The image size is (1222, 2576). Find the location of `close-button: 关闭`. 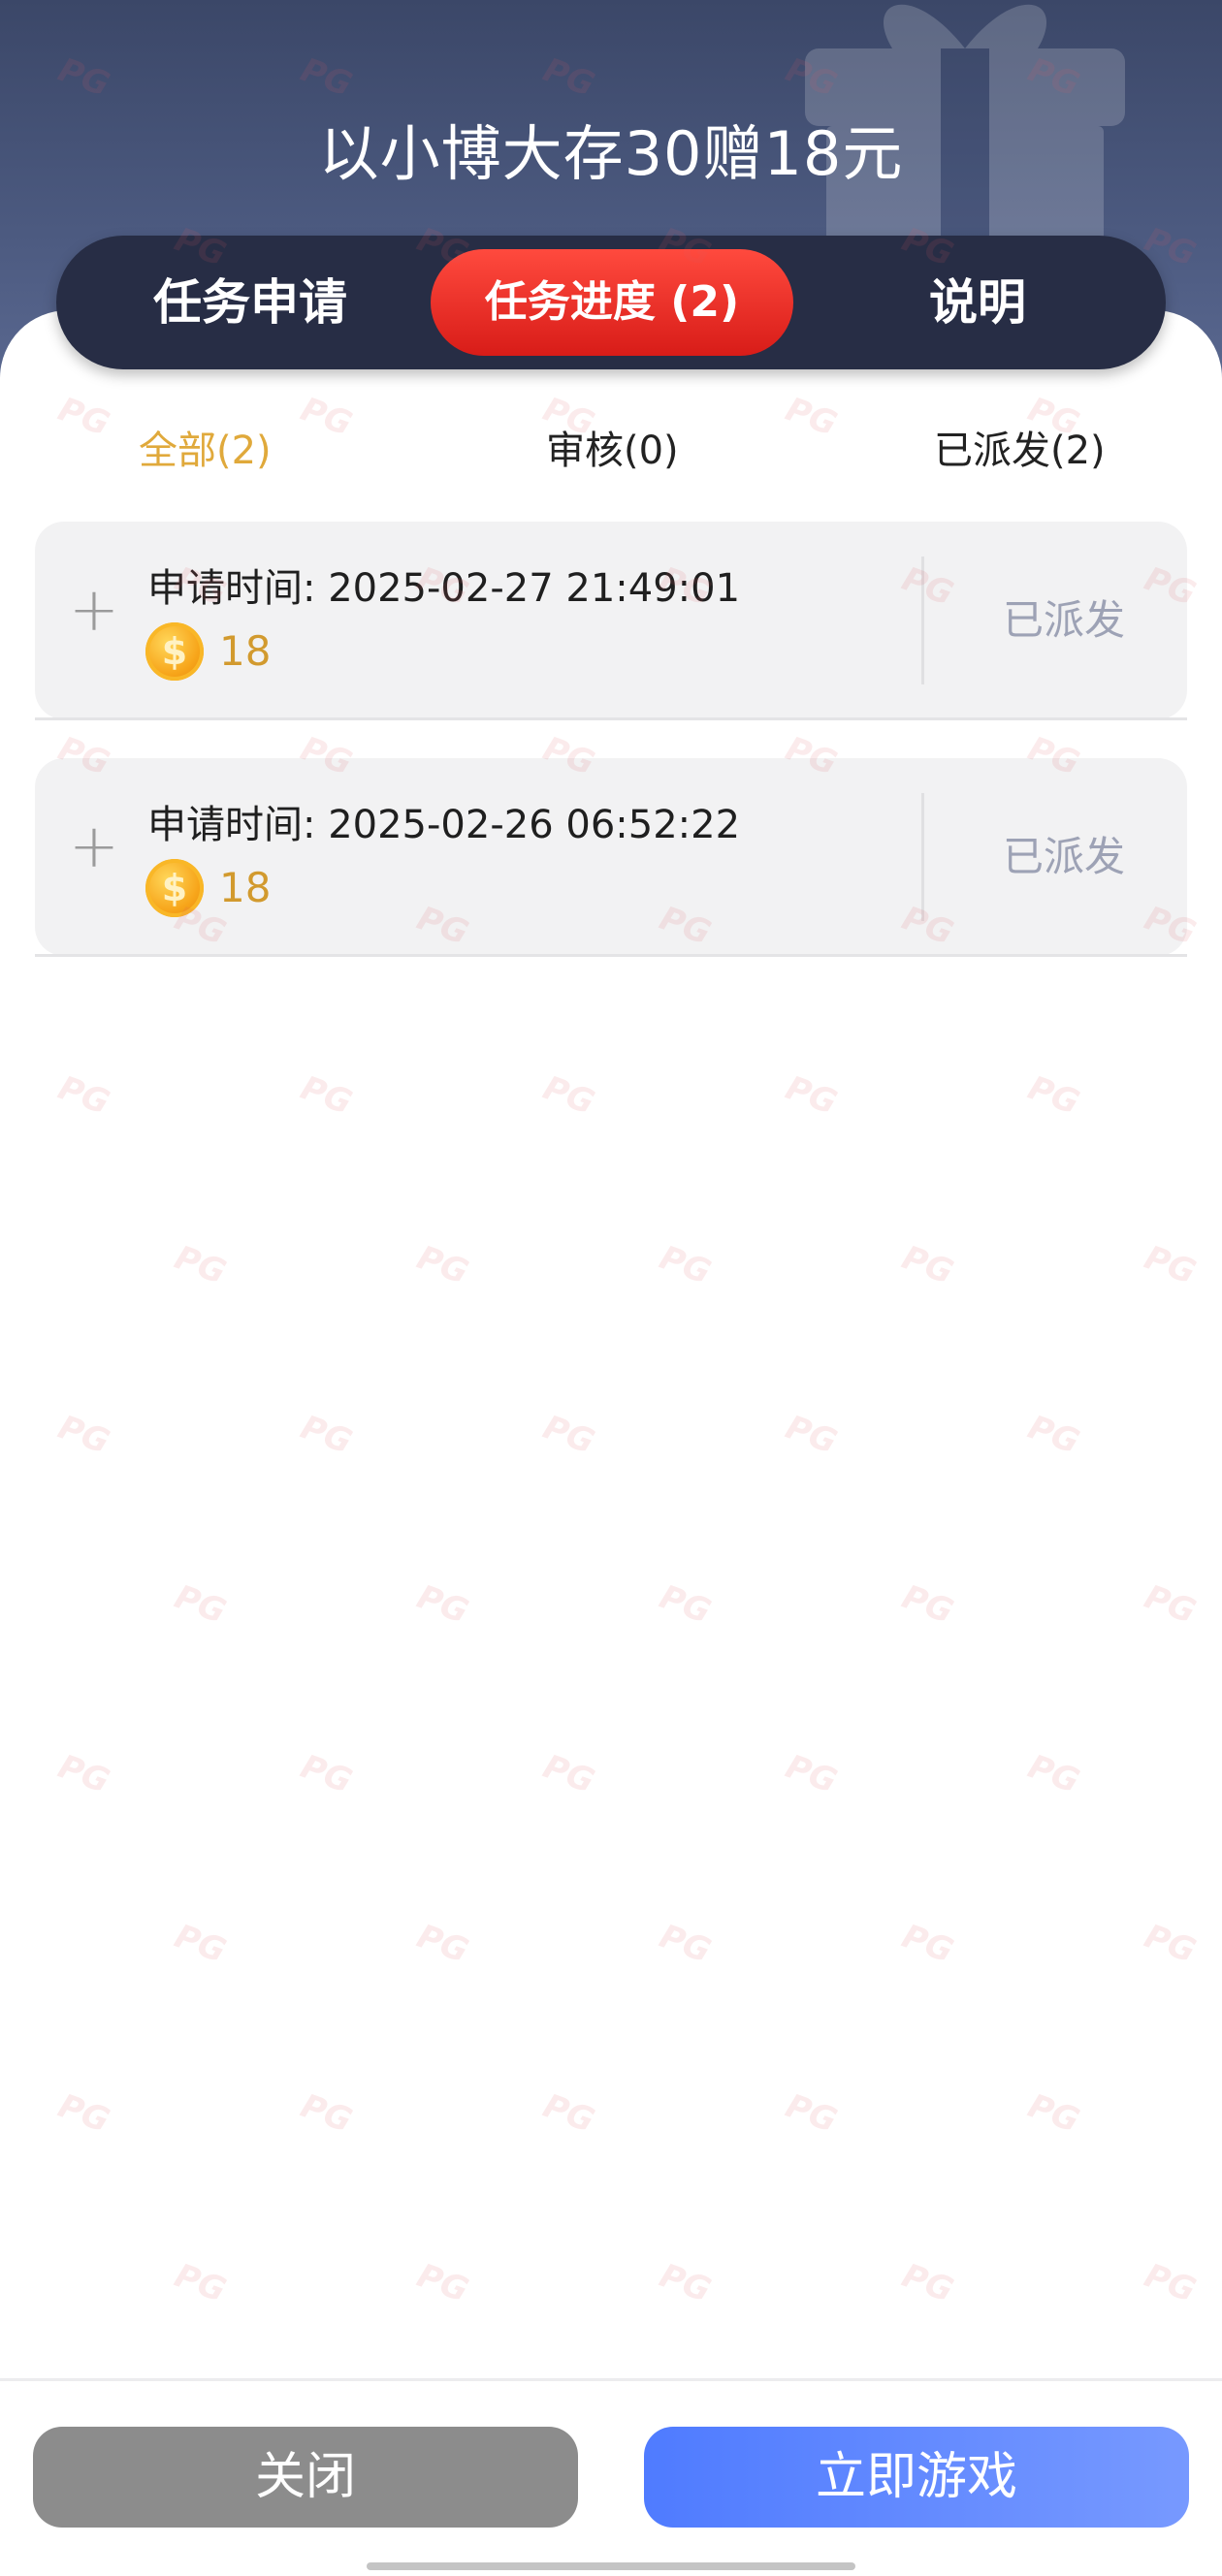

close-button: 关闭 is located at coordinates (305, 2477).